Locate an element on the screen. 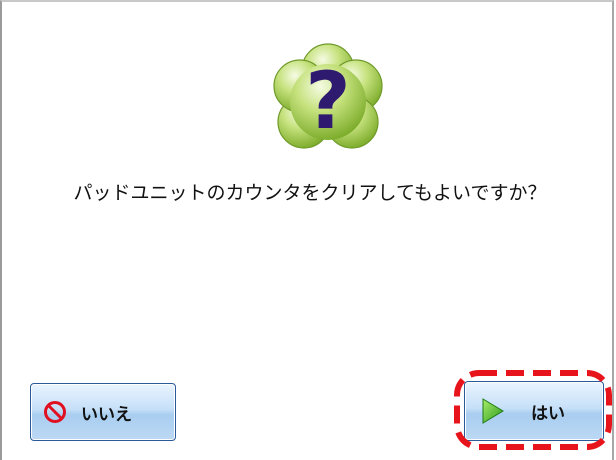 This screenshot has height=460, width=616. yes-button: はい is located at coordinates (534, 411).